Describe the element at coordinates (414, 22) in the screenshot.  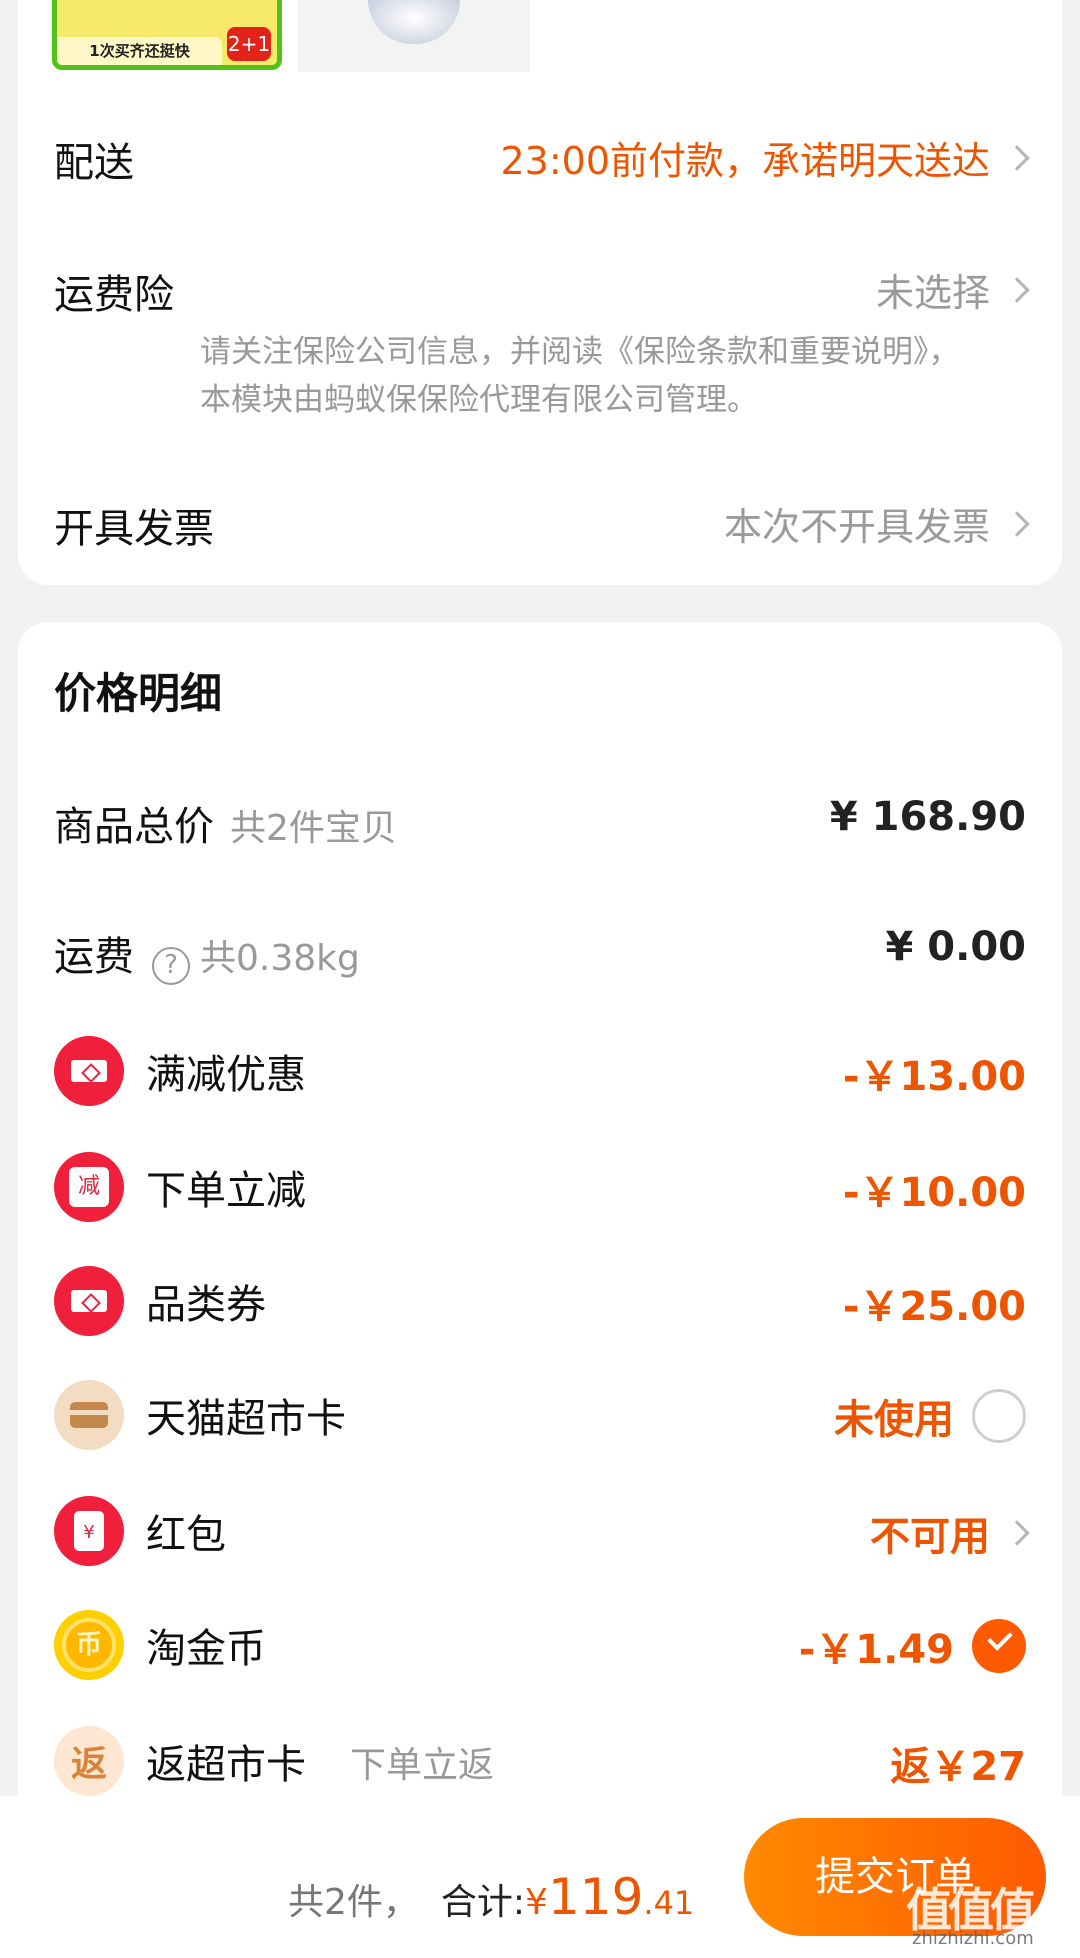
I see `bottle-image` at that location.